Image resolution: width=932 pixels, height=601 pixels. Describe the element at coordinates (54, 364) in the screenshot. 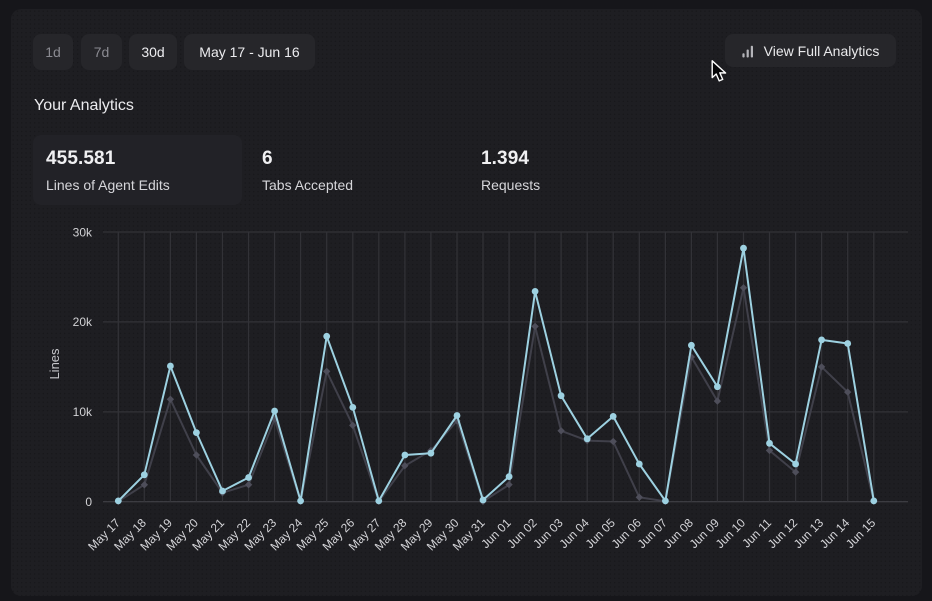

I see `svg-text: Lines` at that location.